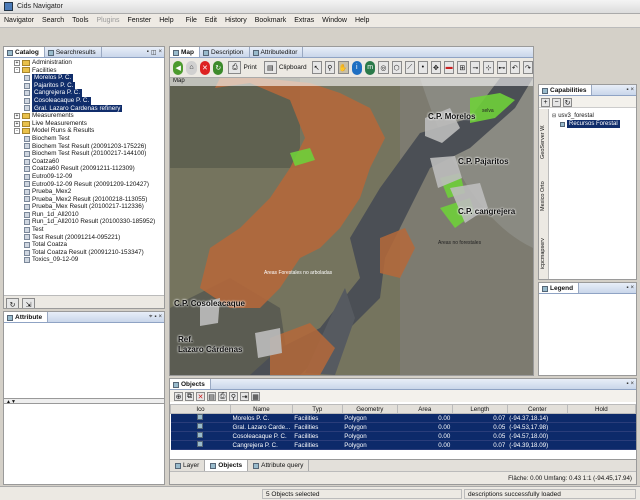 This screenshot has width=640, height=500. Describe the element at coordinates (85, 207) in the screenshot. I see `tree-leaf: Prueba_Mex Result (20100217-112336)` at that location.